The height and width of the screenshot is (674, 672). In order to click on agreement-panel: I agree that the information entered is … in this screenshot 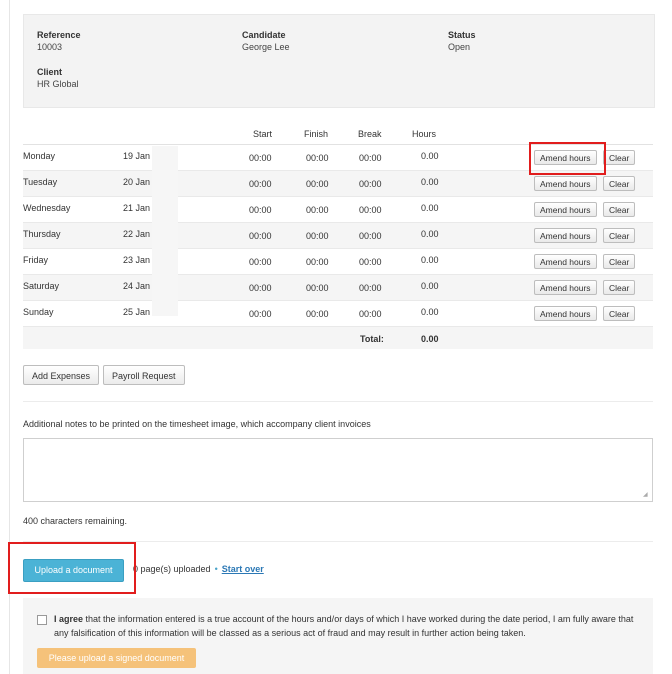, I will do `click(338, 636)`.